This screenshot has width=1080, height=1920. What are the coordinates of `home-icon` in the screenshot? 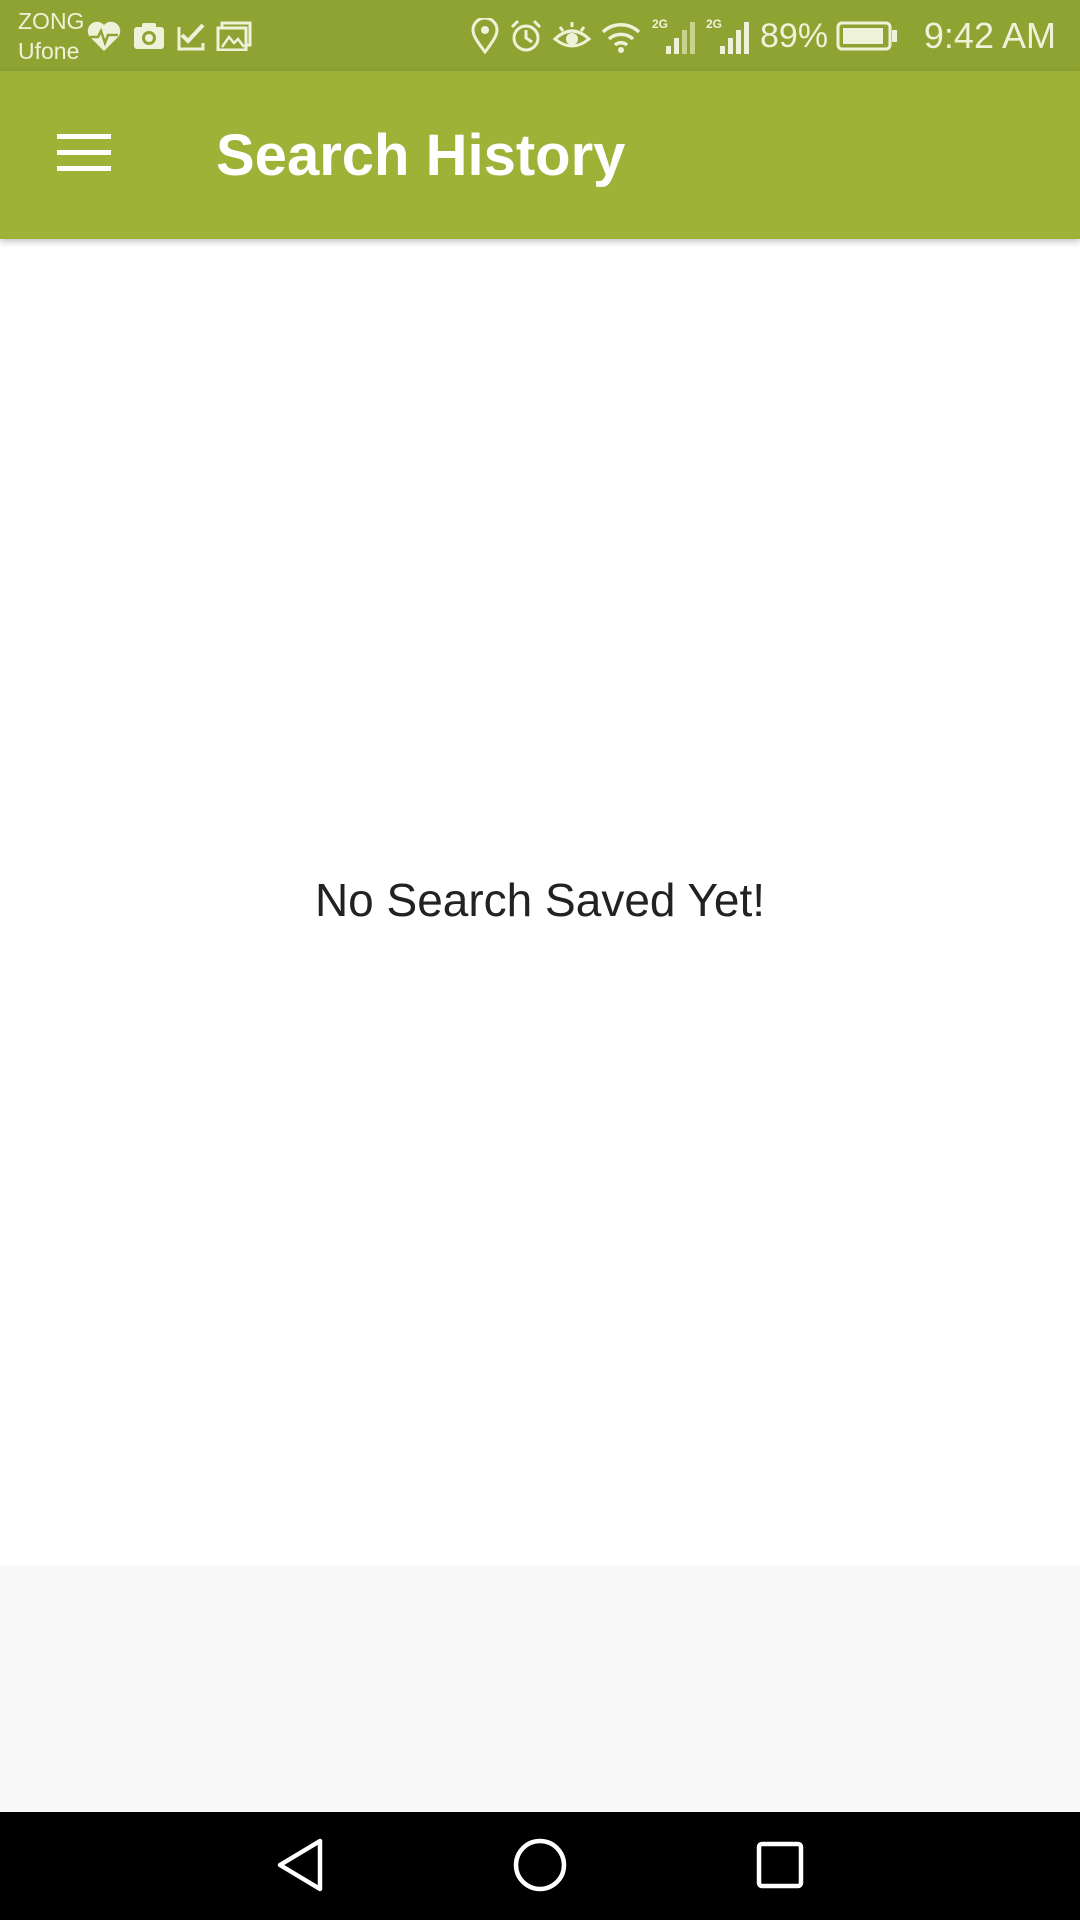 It's located at (540, 1867).